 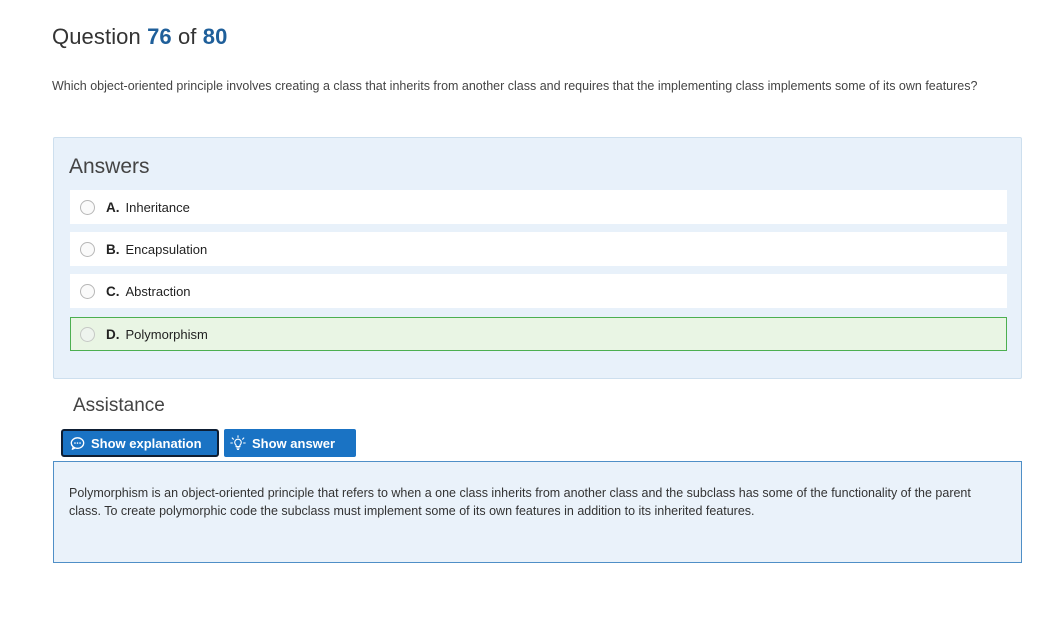 What do you see at coordinates (96, 36) in the screenshot?
I see `question-prefix: Question` at bounding box center [96, 36].